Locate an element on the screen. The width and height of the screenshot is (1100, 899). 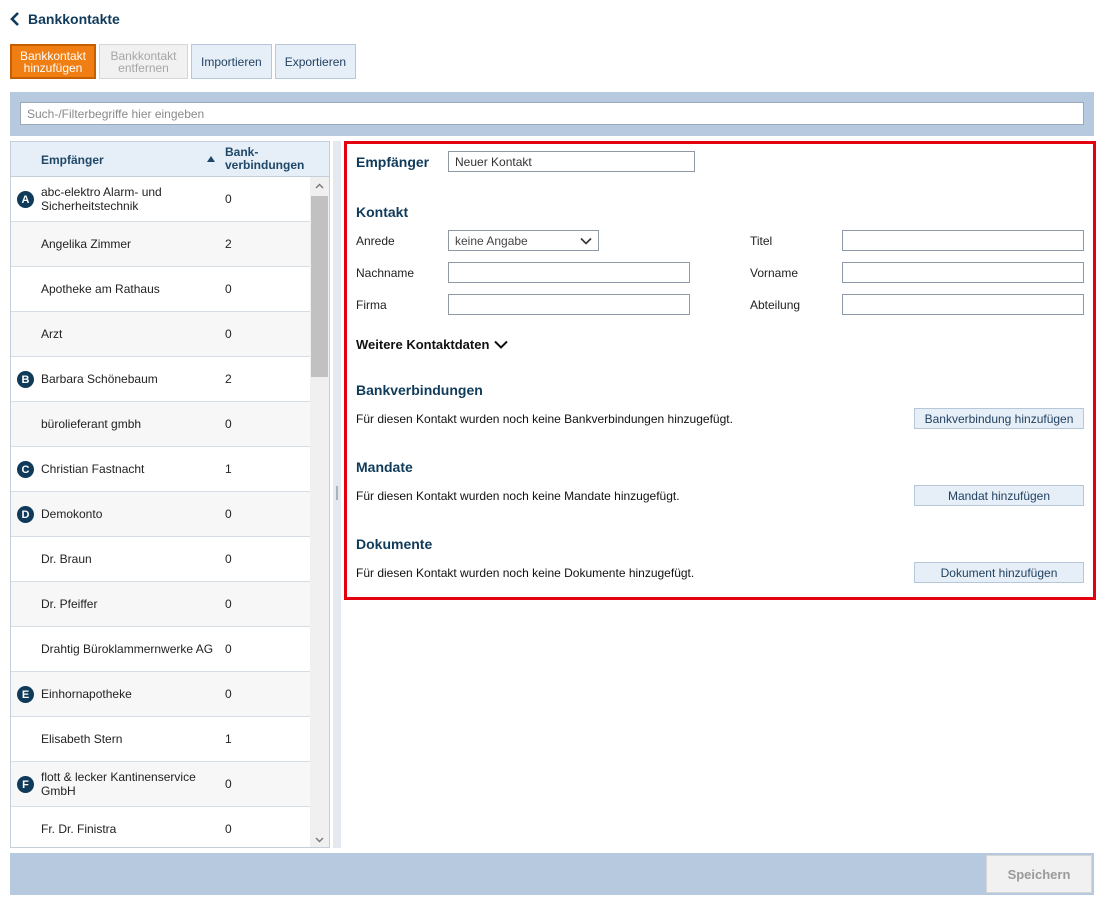
anrede-select: keine Angabe is located at coordinates (523, 240).